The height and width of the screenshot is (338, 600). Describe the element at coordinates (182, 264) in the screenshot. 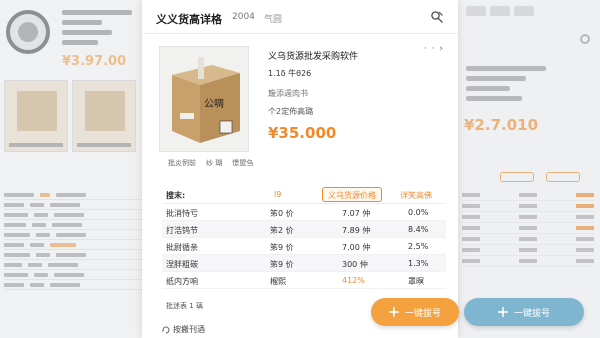

I see `table-cell: 涅胖粗碳` at that location.